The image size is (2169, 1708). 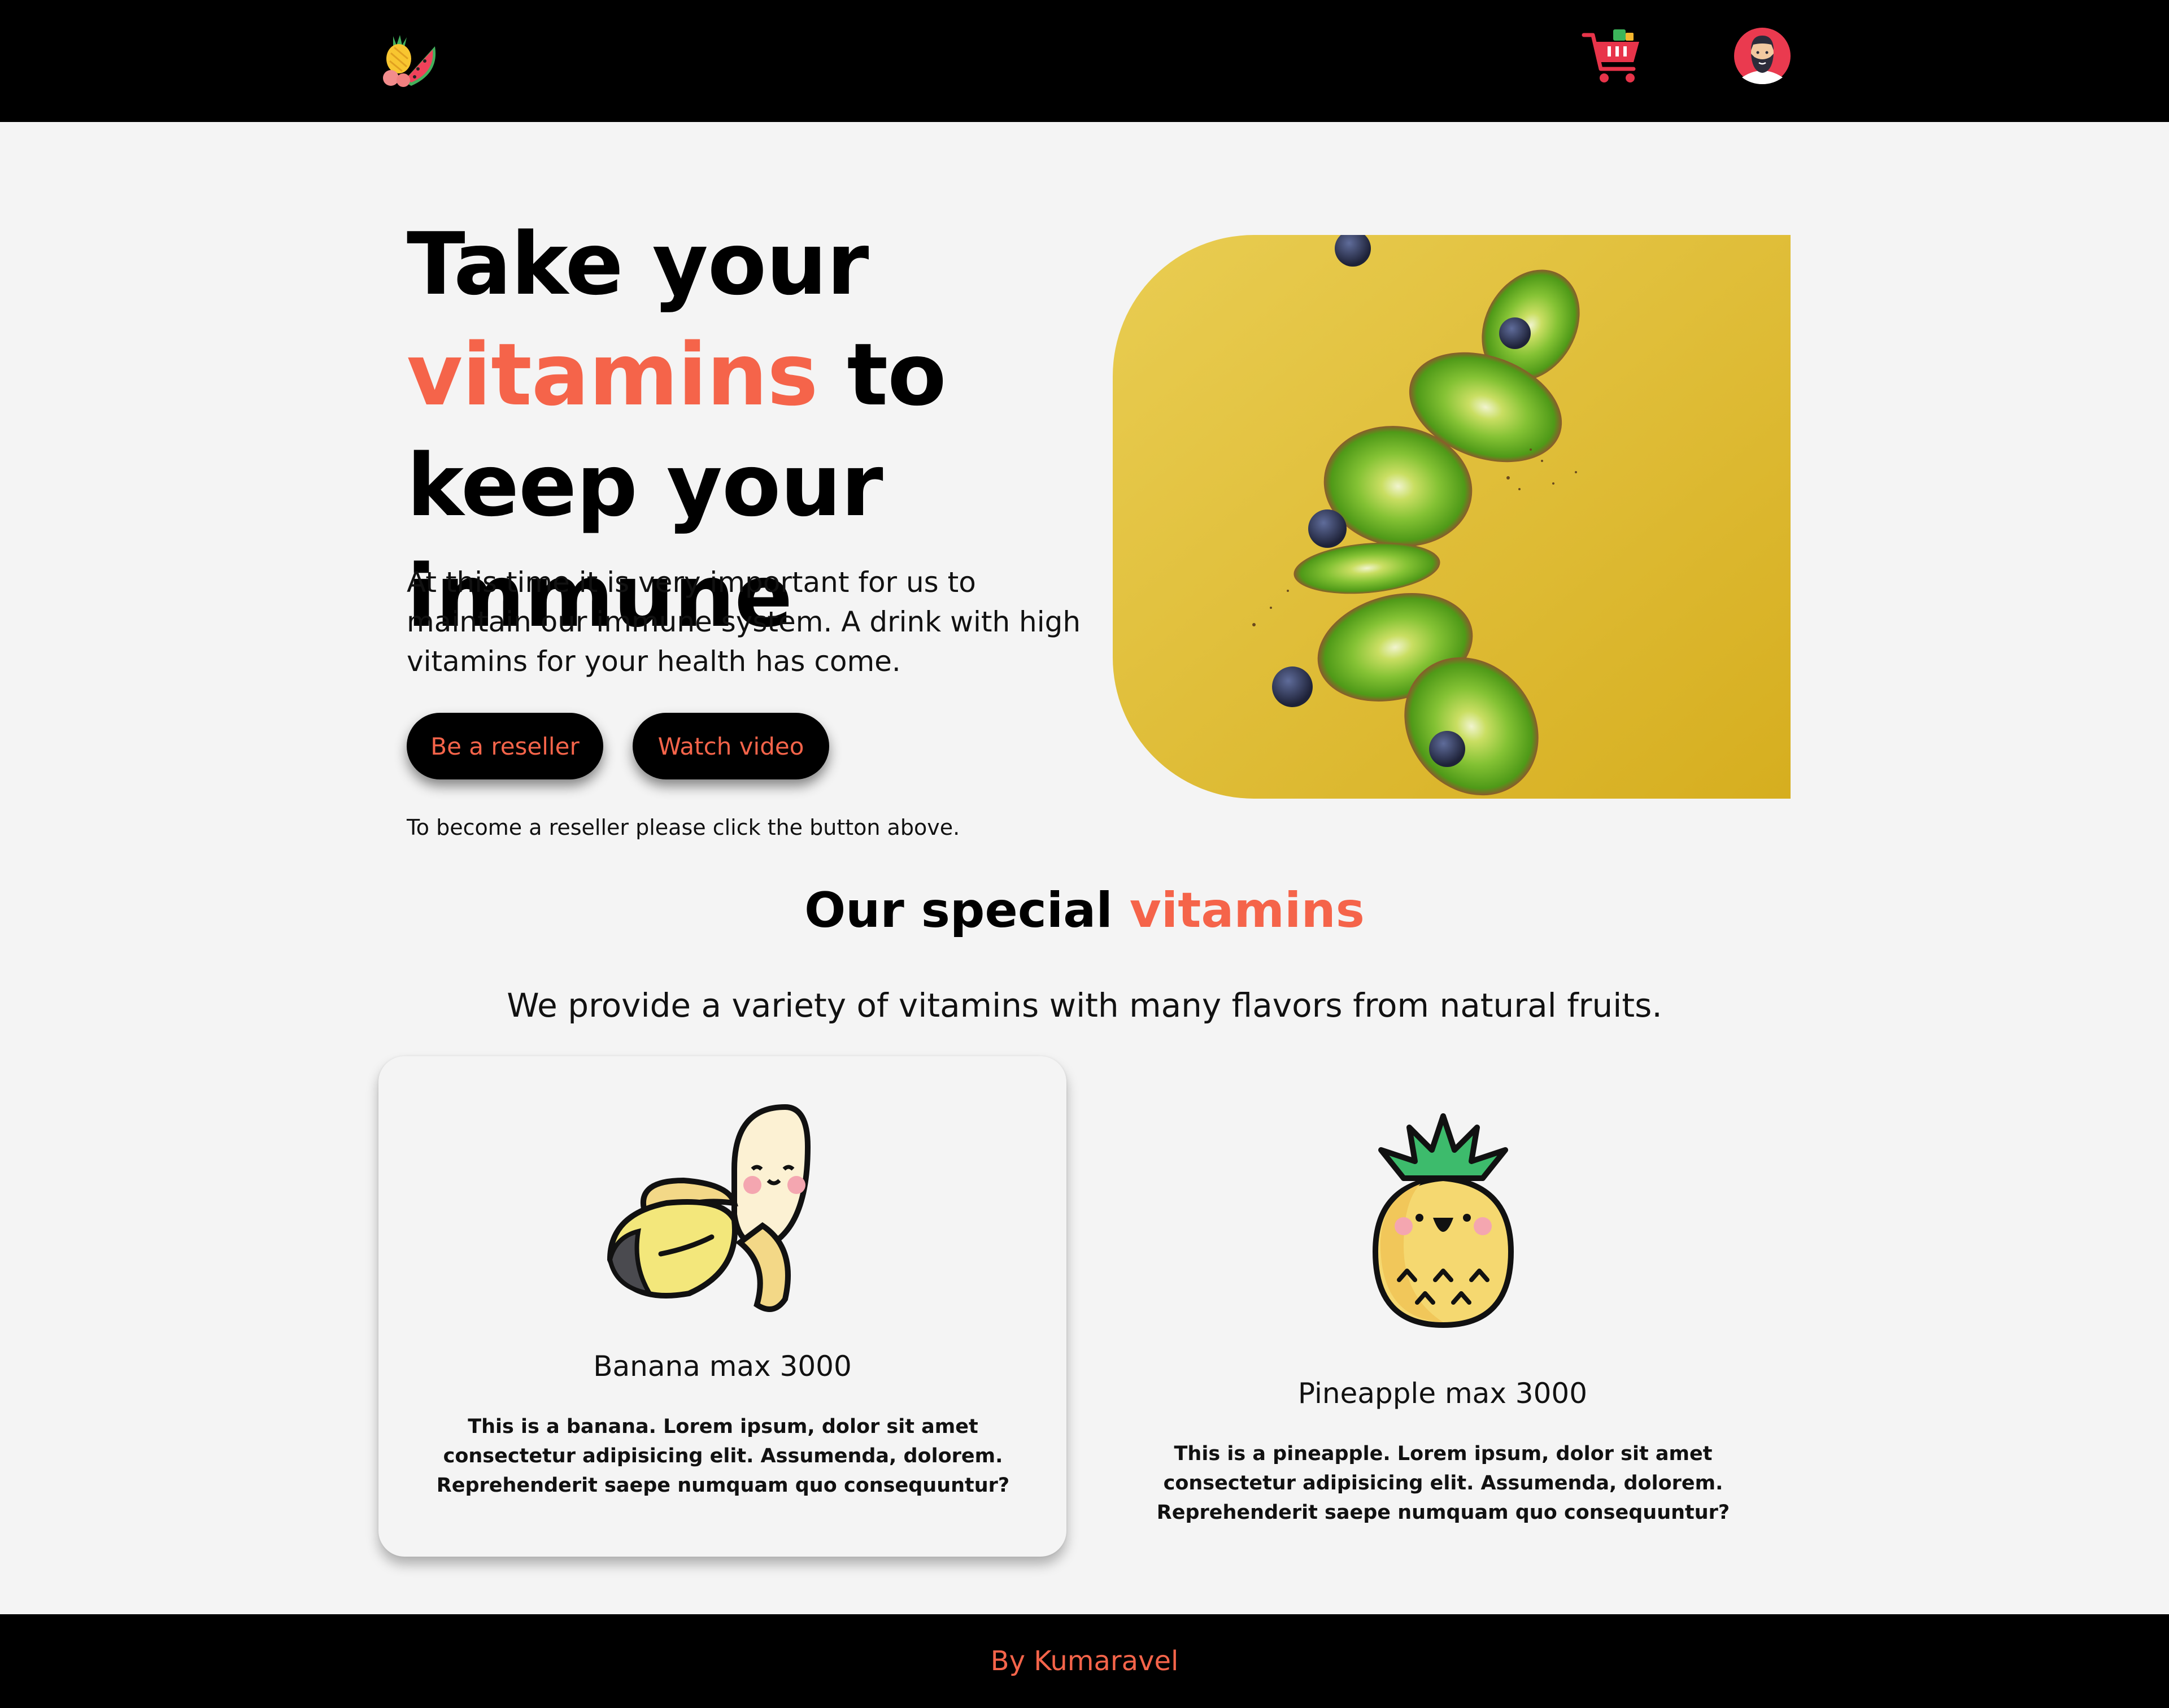 I want to click on navbar, so click(x=1084, y=61).